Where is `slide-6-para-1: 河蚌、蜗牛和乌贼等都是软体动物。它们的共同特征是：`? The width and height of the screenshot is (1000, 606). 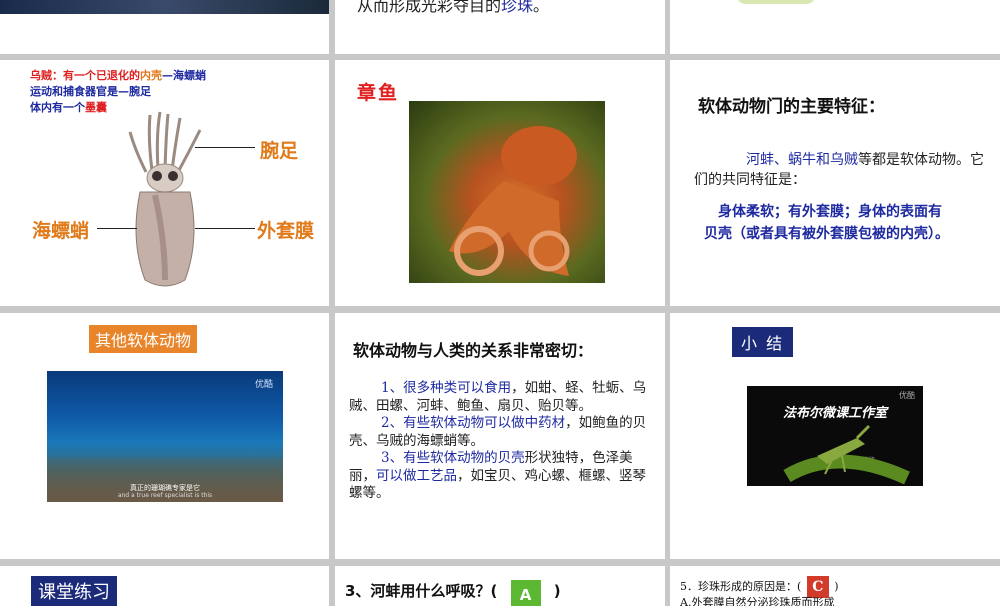
slide-6-para-1: 河蚌、蜗牛和乌贼等都是软体动物。它们的共同特征是： is located at coordinates (839, 170).